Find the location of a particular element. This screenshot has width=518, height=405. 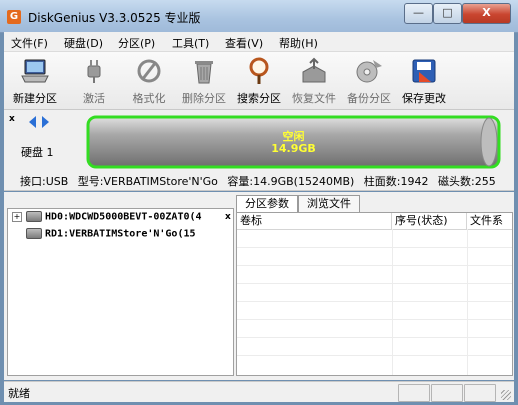

expand-icon: + is located at coordinates (17, 216).